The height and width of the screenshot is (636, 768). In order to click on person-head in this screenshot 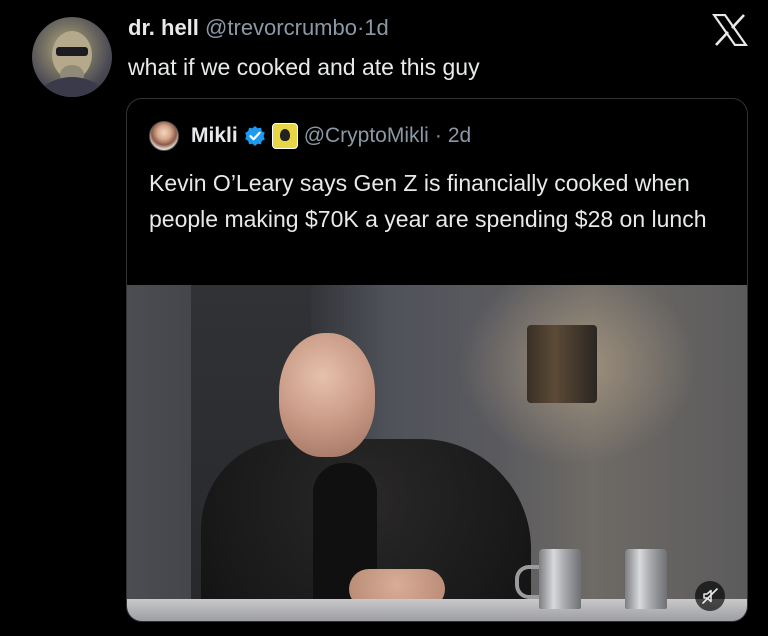, I will do `click(327, 395)`.